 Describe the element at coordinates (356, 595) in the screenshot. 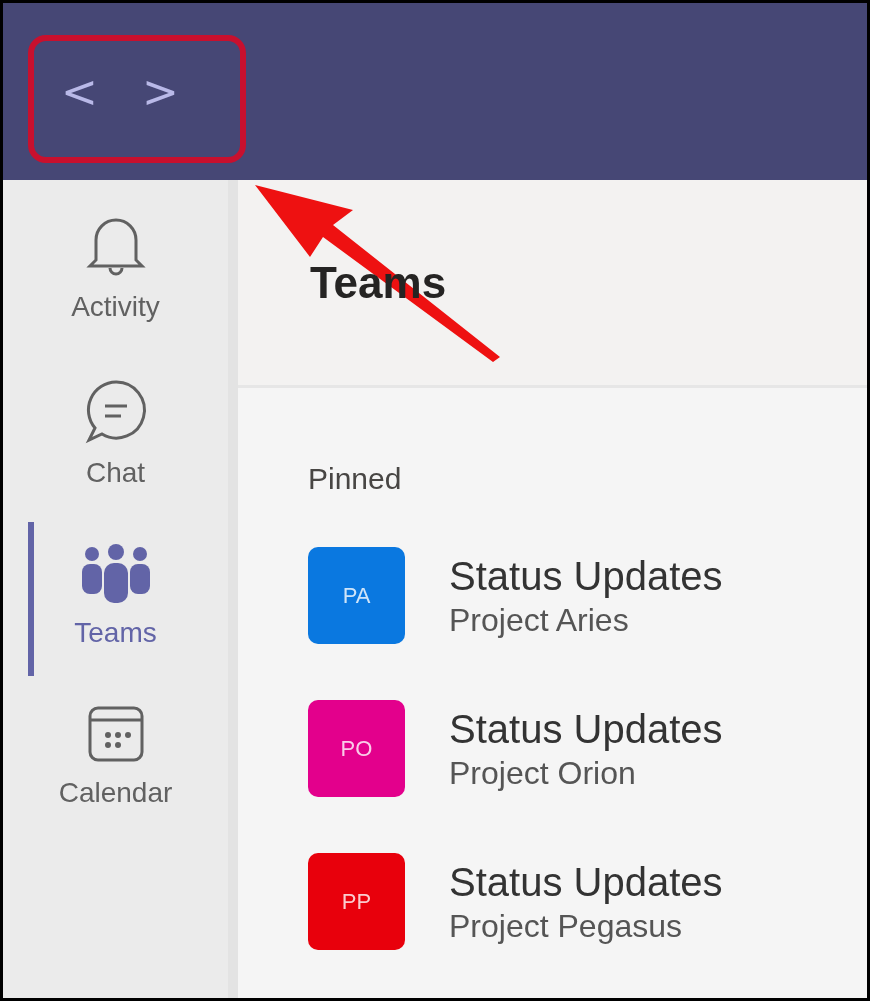

I see `team-avatar: PA` at that location.